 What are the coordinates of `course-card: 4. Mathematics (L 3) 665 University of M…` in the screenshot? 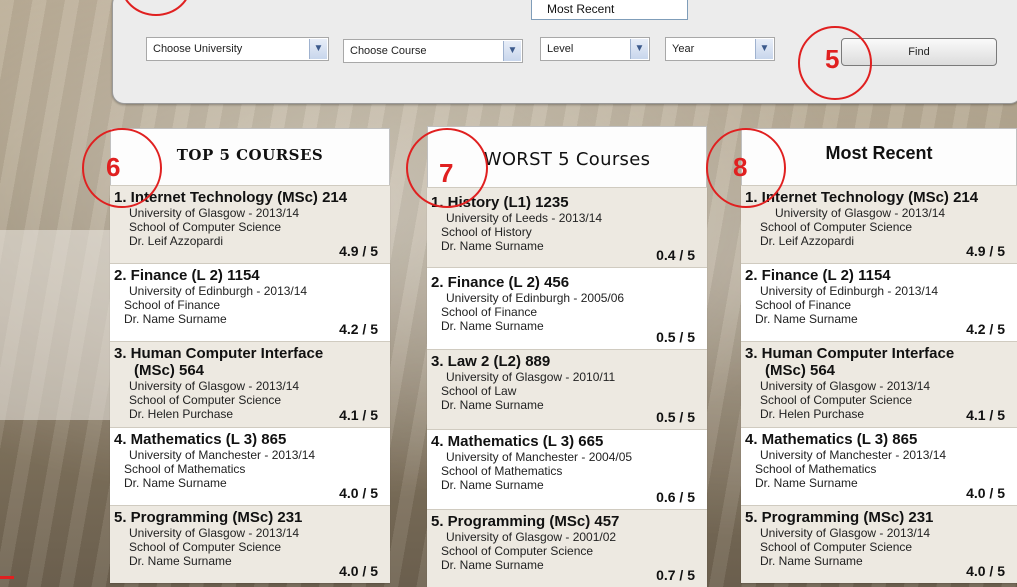 It's located at (567, 469).